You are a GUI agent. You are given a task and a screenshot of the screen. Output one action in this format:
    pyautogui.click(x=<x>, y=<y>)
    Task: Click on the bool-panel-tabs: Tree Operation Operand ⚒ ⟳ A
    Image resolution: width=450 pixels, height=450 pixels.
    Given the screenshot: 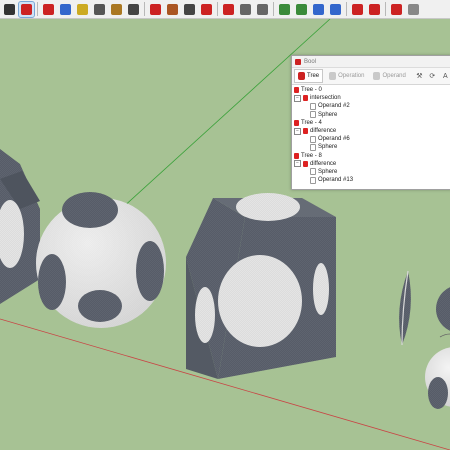 What is the action you would take?
    pyautogui.click(x=371, y=76)
    